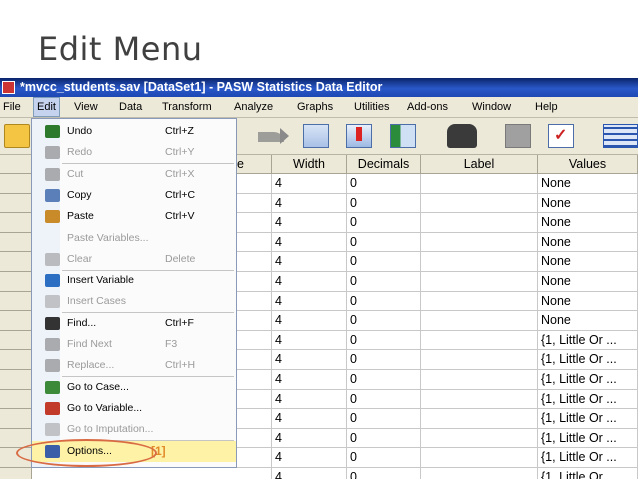 The width and height of the screenshot is (638, 479). I want to click on col-header-decimals: Decimals, so click(384, 164).